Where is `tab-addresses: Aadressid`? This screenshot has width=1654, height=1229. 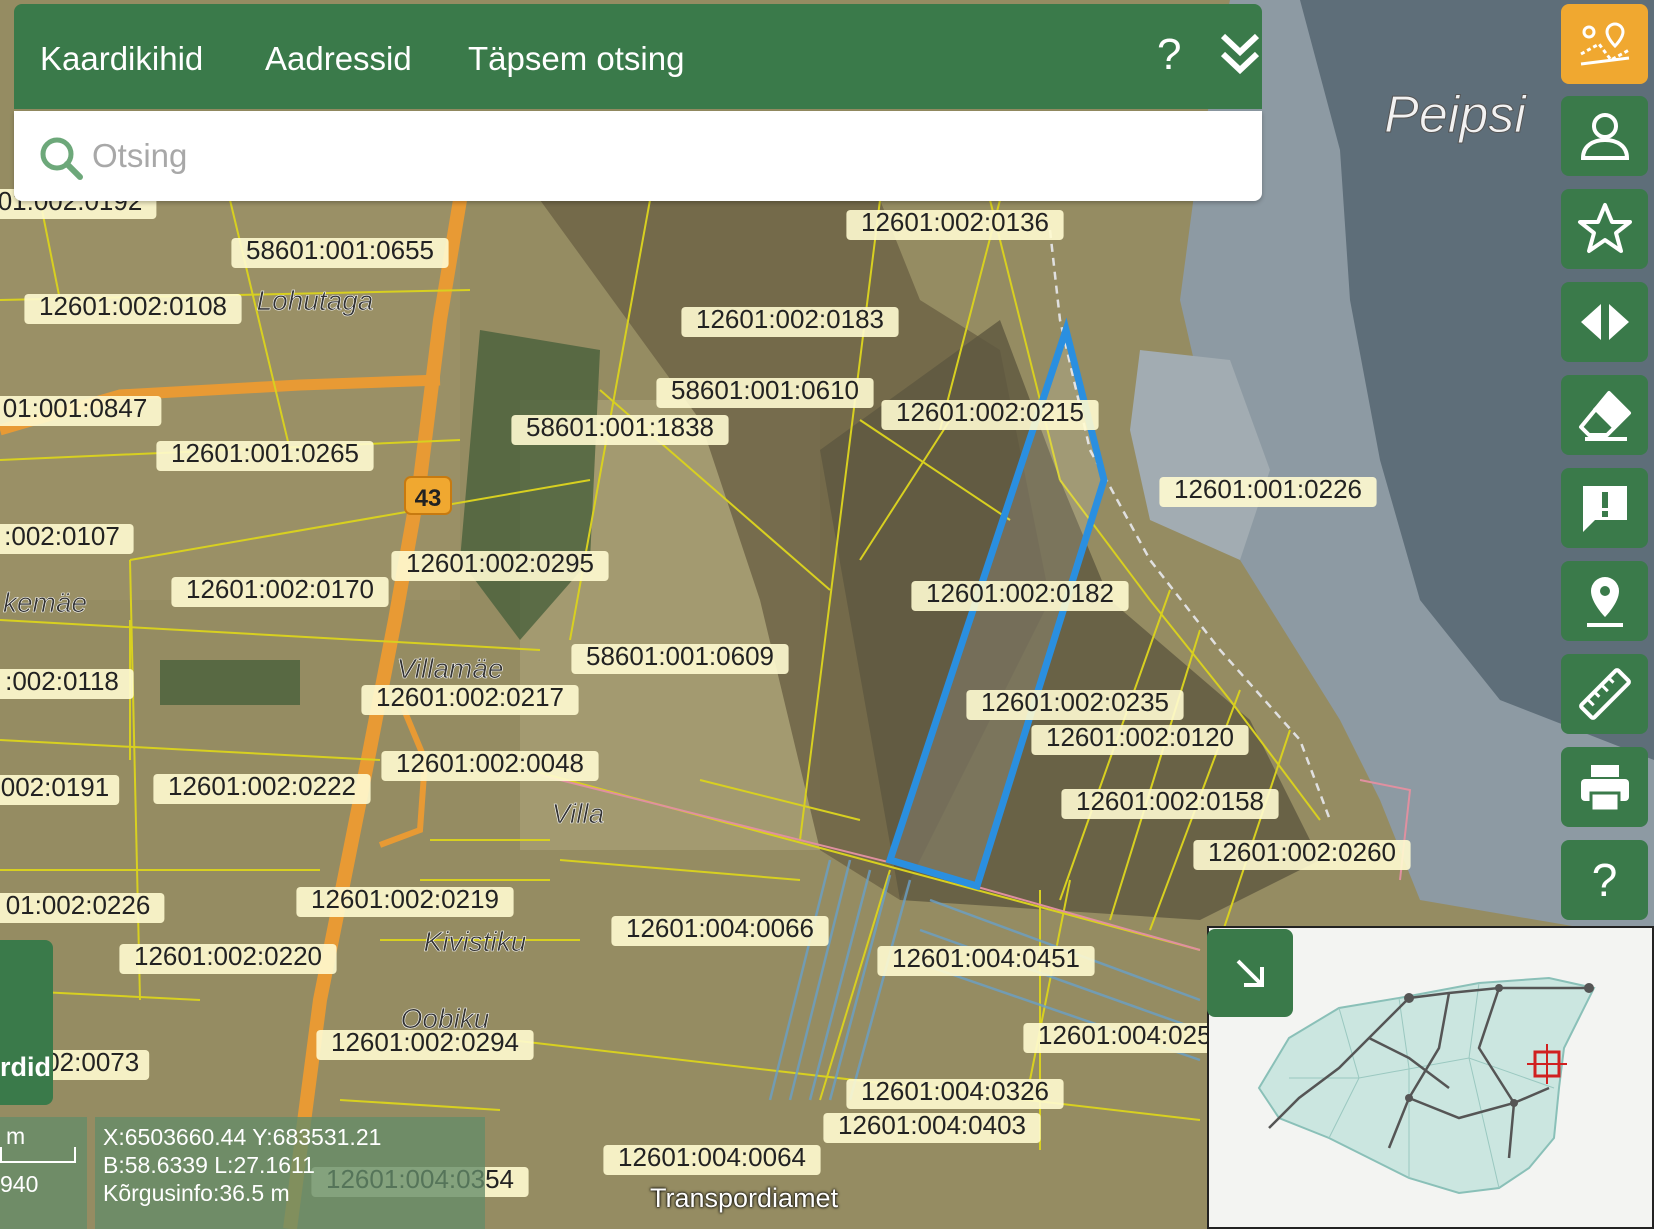 tab-addresses: Aadressid is located at coordinates (338, 59).